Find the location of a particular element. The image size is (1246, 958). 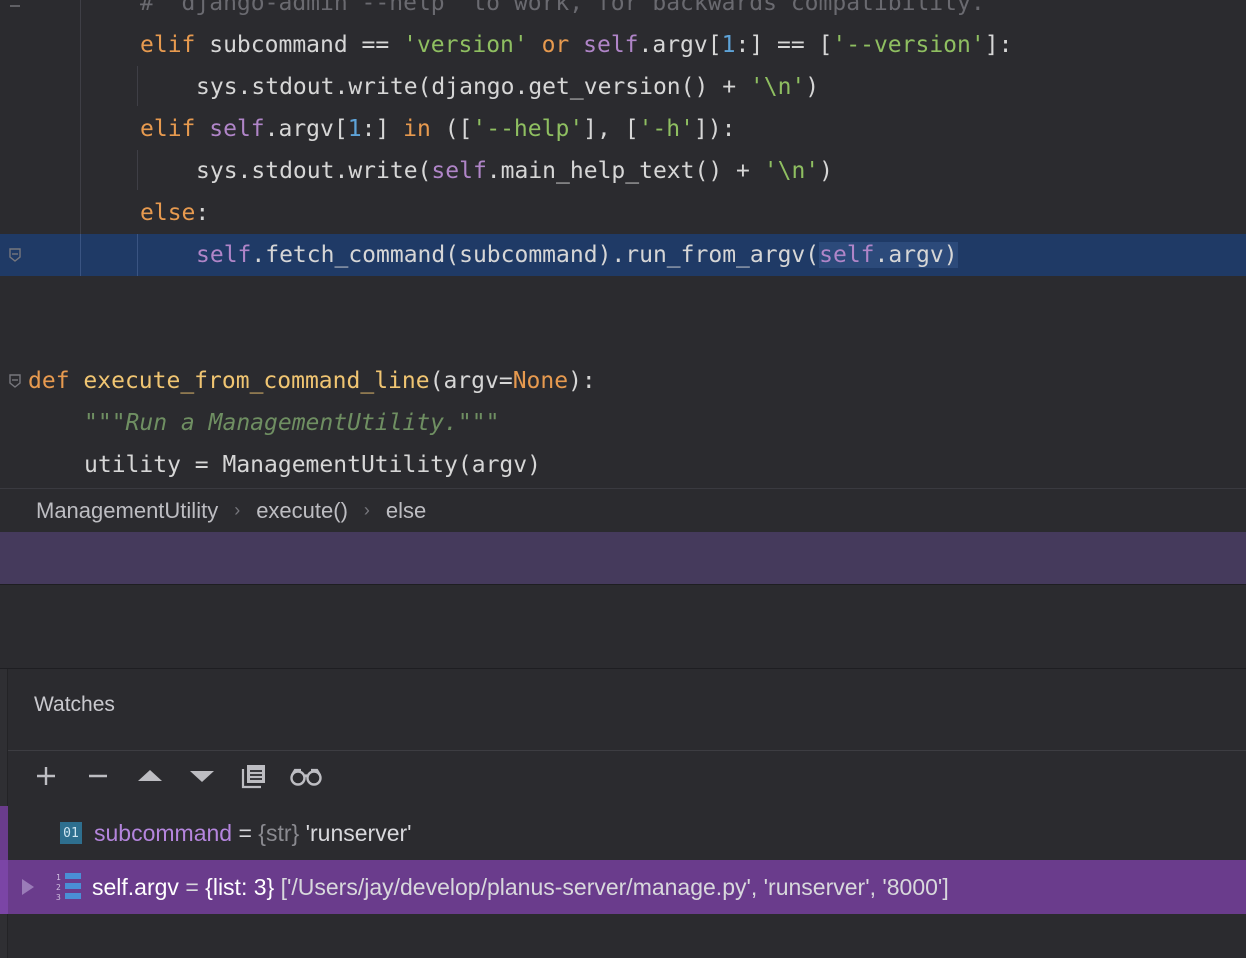

plus-icon is located at coordinates (46, 776).